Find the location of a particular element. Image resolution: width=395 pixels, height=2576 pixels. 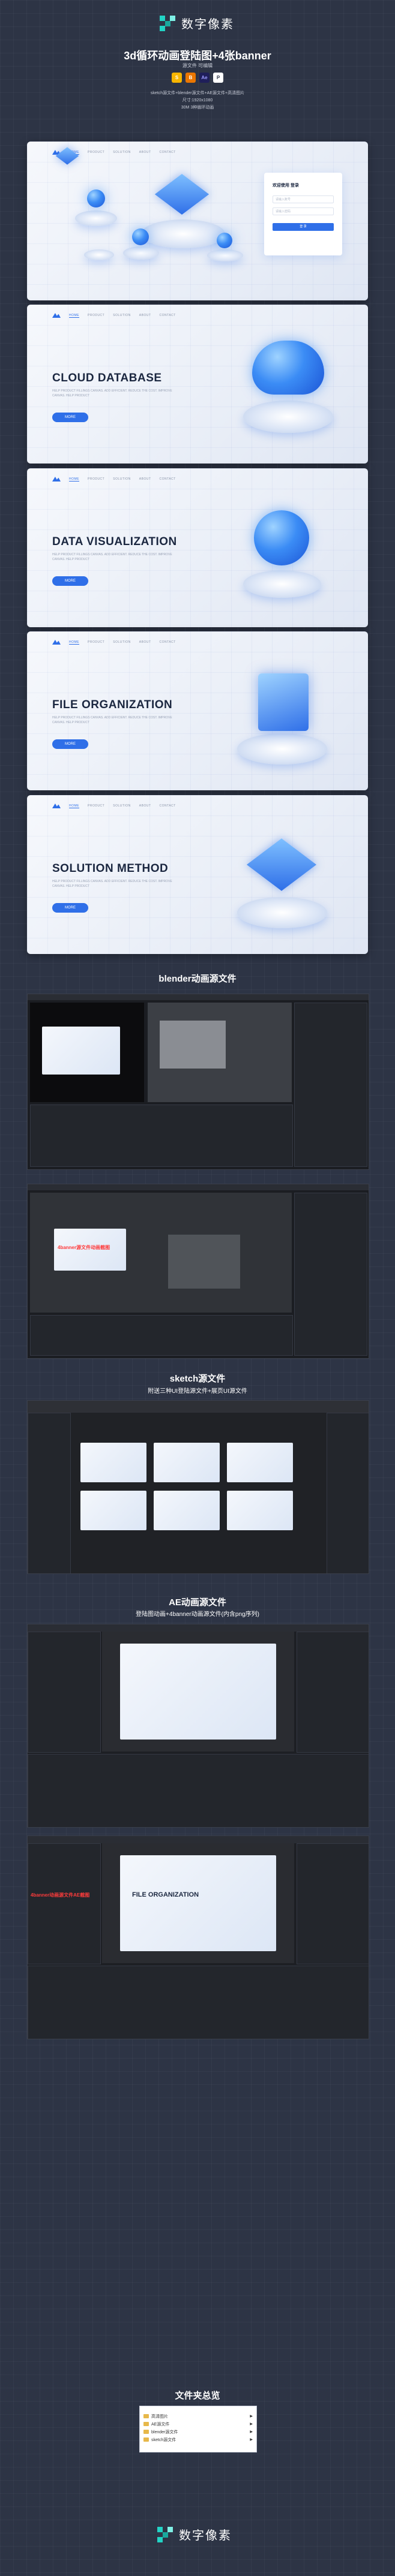

banner-title: FILE ORGANIZATION is located at coordinates (112, 705).